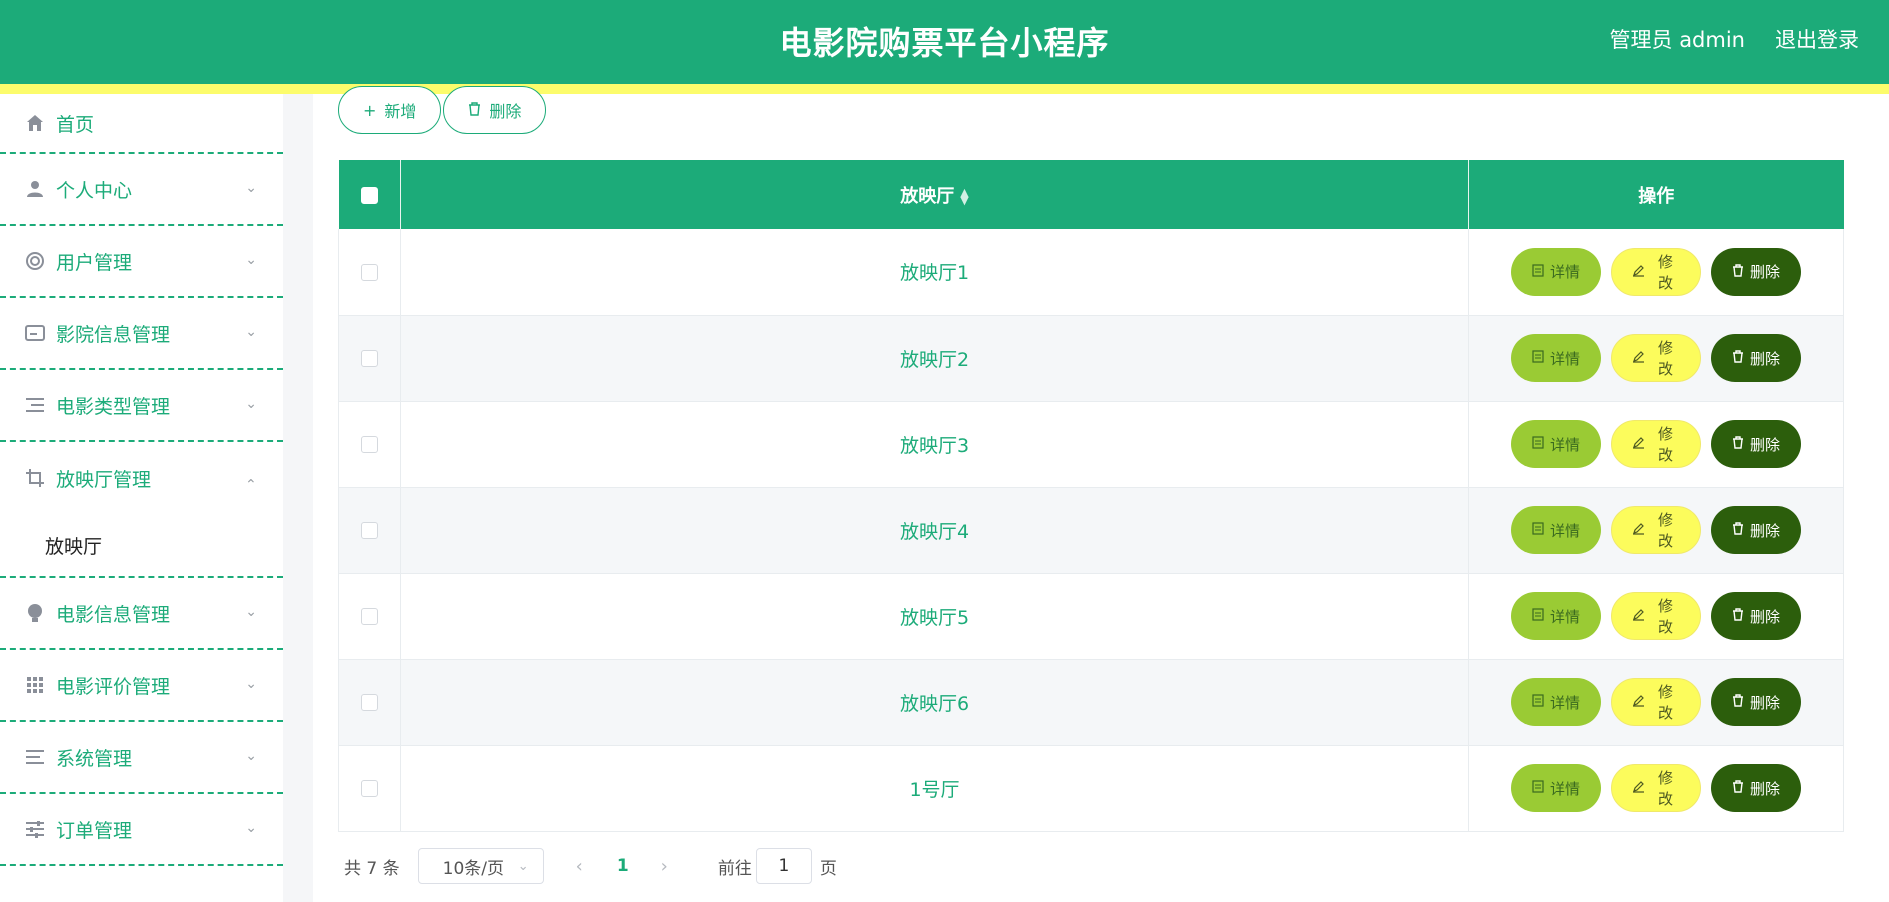 The height and width of the screenshot is (902, 1889). Describe the element at coordinates (1817, 39) in the screenshot. I see `logout-link: 退出登录` at that location.